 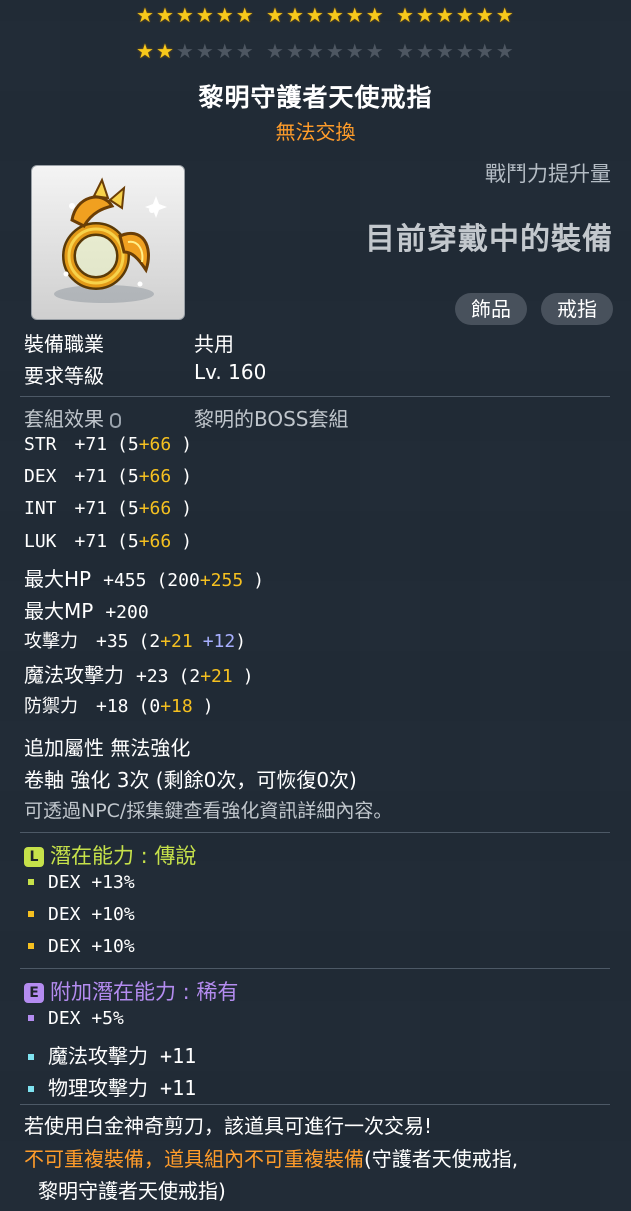 What do you see at coordinates (115, 420) in the screenshot?
I see `lock-icon` at bounding box center [115, 420].